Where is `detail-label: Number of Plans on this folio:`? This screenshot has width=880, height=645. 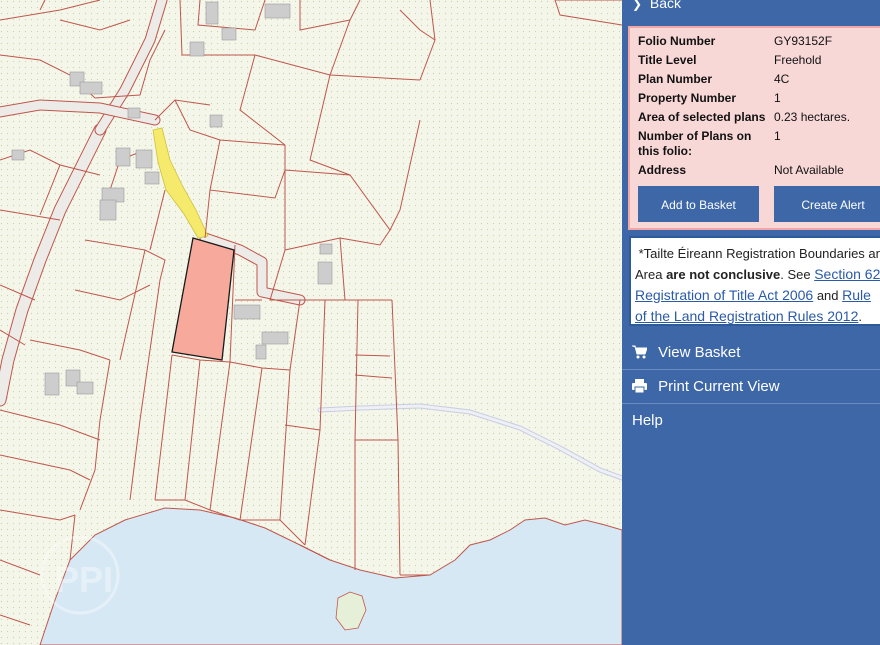 detail-label: Number of Plans on this folio: is located at coordinates (695, 143).